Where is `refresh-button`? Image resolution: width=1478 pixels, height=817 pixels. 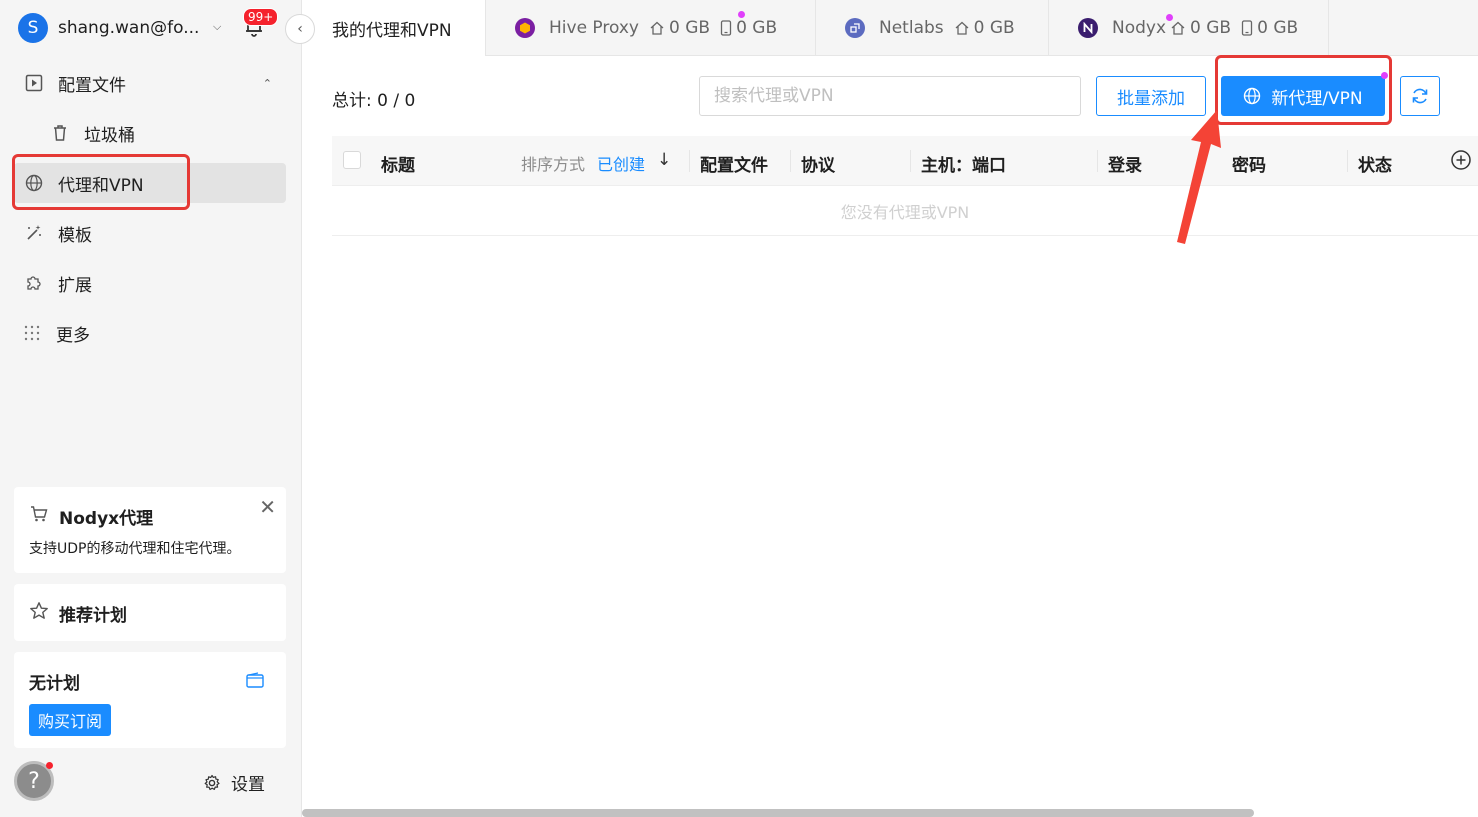
refresh-button is located at coordinates (1420, 96).